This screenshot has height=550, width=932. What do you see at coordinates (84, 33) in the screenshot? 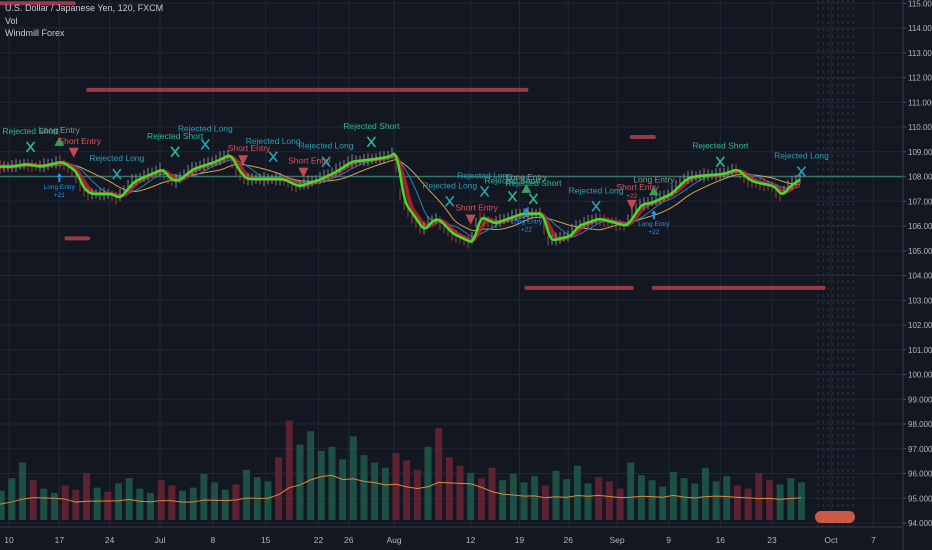
I see `windmill-indicator-label: Windmill Forex` at bounding box center [84, 33].